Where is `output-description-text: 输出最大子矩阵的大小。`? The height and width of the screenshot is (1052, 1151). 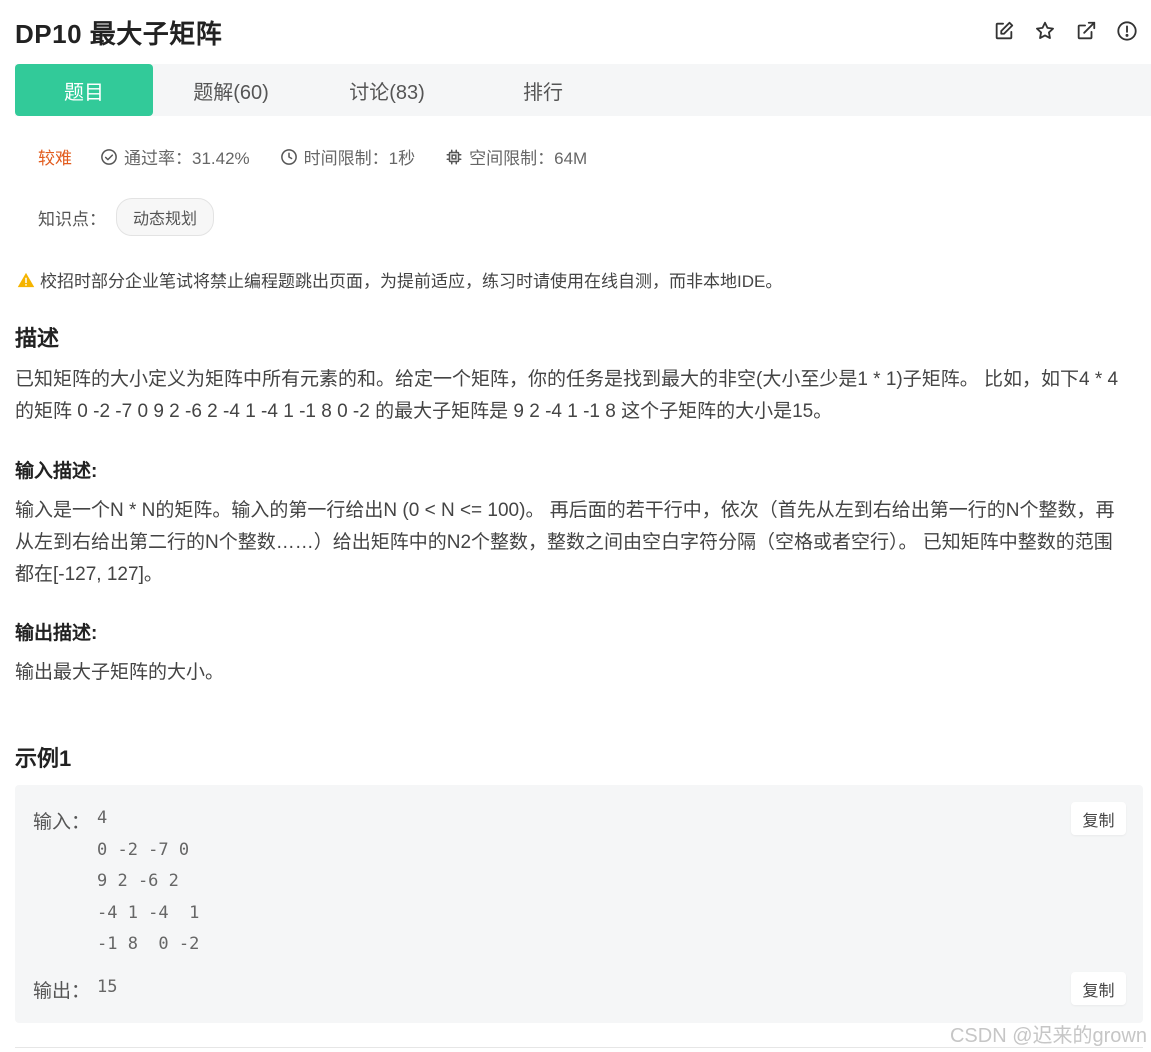
output-description-text: 输出最大子矩阵的大小。 is located at coordinates (120, 672).